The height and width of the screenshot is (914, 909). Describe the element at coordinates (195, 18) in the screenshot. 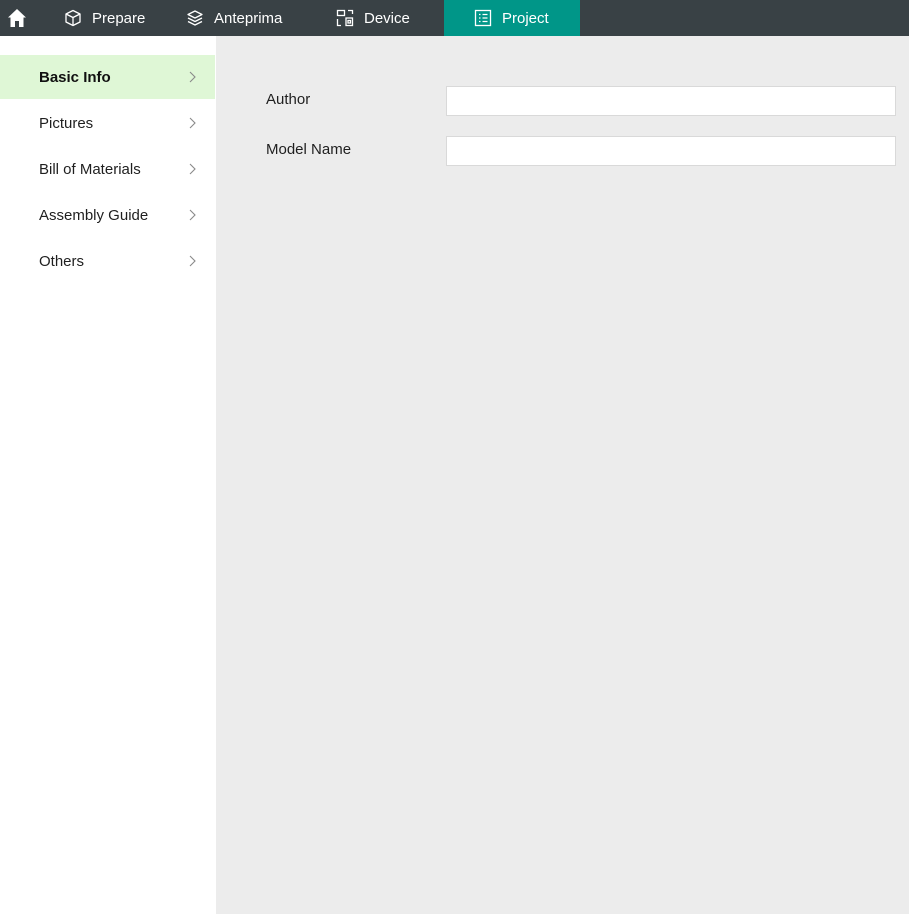

I see `layers-icon` at that location.